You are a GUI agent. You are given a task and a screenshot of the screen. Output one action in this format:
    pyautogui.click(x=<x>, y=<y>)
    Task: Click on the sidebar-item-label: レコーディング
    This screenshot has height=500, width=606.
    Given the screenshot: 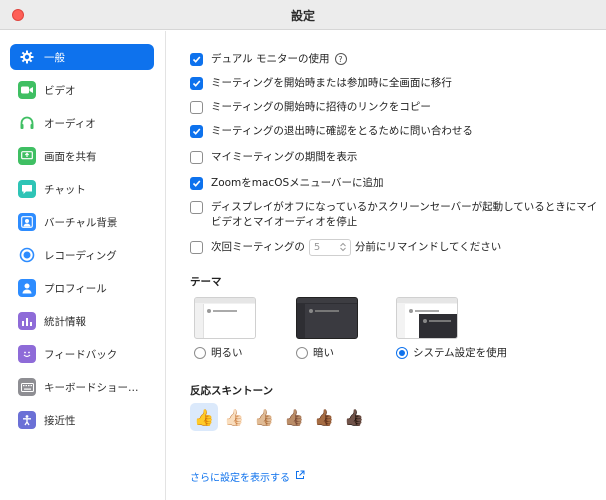 What is the action you would take?
    pyautogui.click(x=80, y=255)
    